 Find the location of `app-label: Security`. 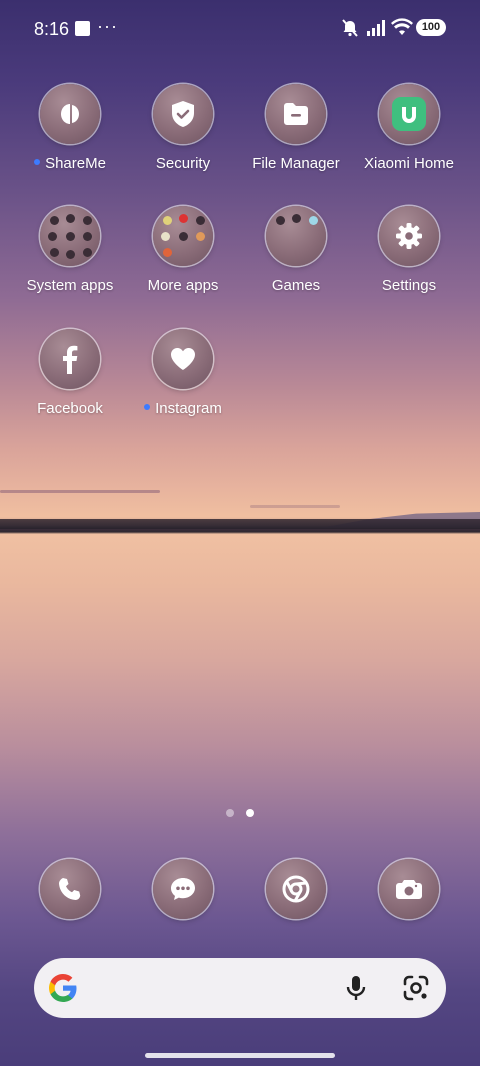

app-label: Security is located at coordinates (183, 163).